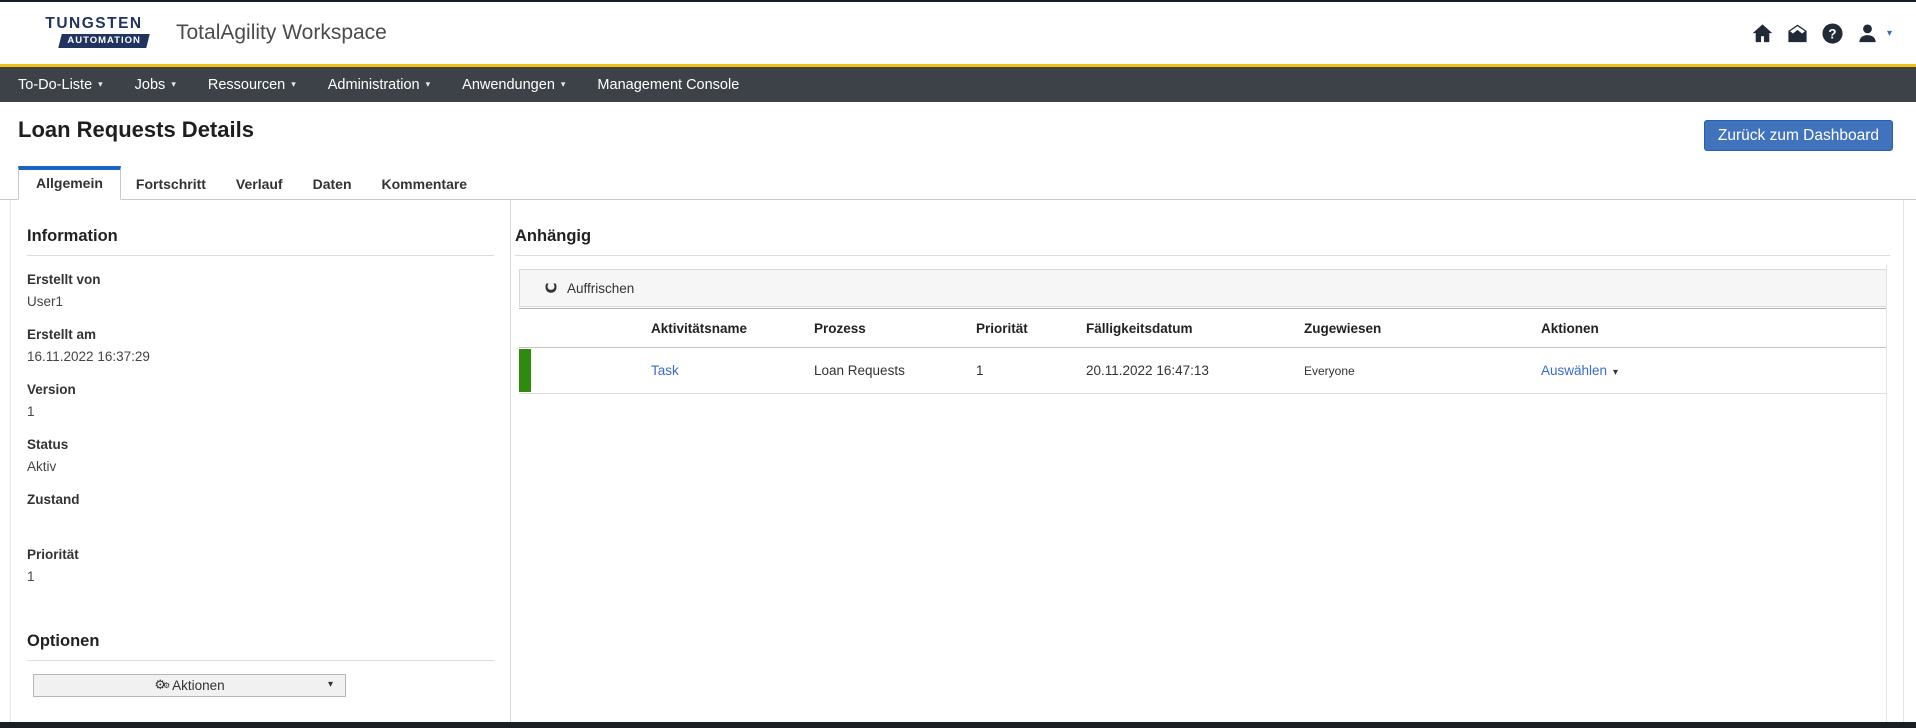 This screenshot has height=728, width=1916. What do you see at coordinates (260, 646) in the screenshot?
I see `options-heading: Optionen` at bounding box center [260, 646].